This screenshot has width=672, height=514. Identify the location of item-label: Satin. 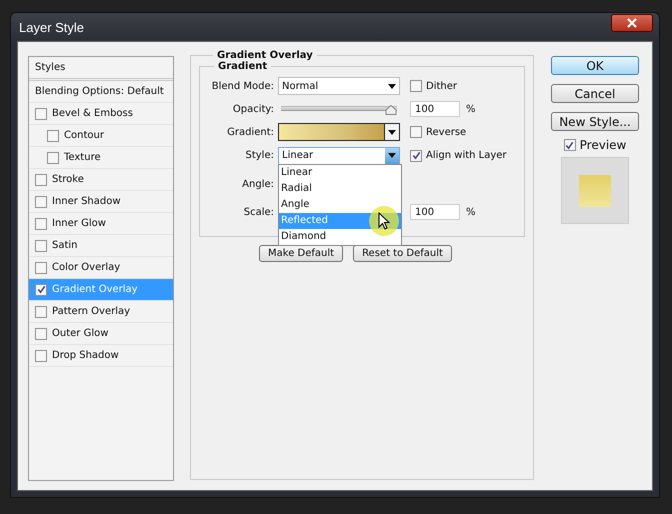
(65, 245).